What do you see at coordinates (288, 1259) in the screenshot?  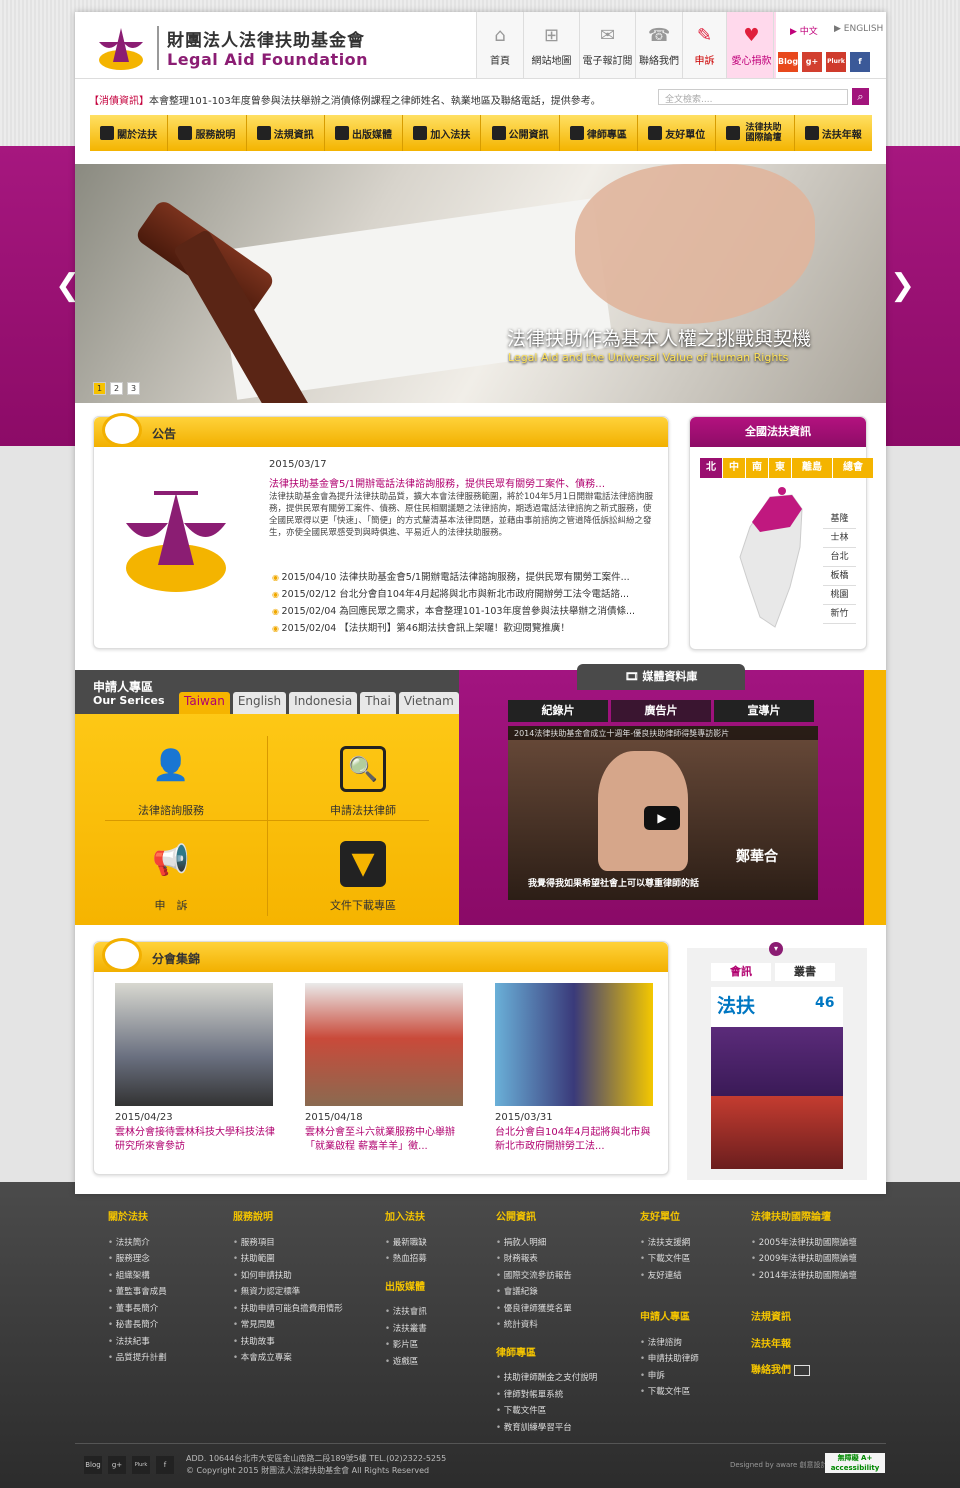 I see `footer-link: 扶助範圍` at bounding box center [288, 1259].